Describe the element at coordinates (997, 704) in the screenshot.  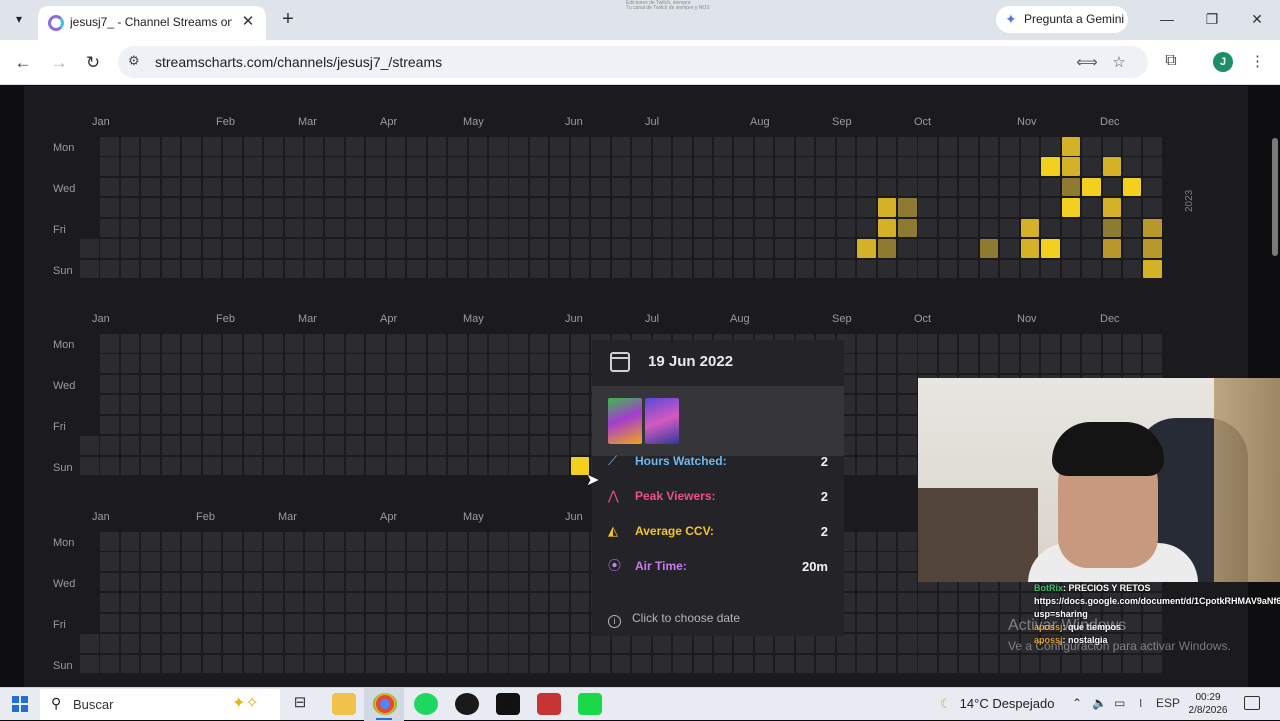
I see `weather-widget: ☾ 14°C Despejado` at that location.